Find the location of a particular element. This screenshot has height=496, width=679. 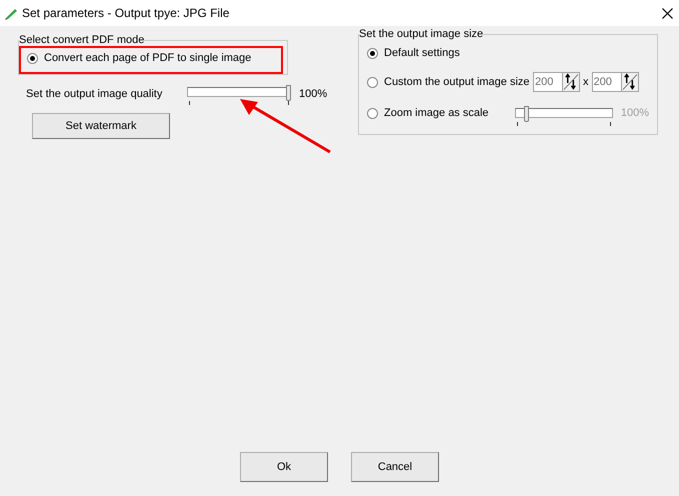

cancel-button: Cancel is located at coordinates (395, 467).